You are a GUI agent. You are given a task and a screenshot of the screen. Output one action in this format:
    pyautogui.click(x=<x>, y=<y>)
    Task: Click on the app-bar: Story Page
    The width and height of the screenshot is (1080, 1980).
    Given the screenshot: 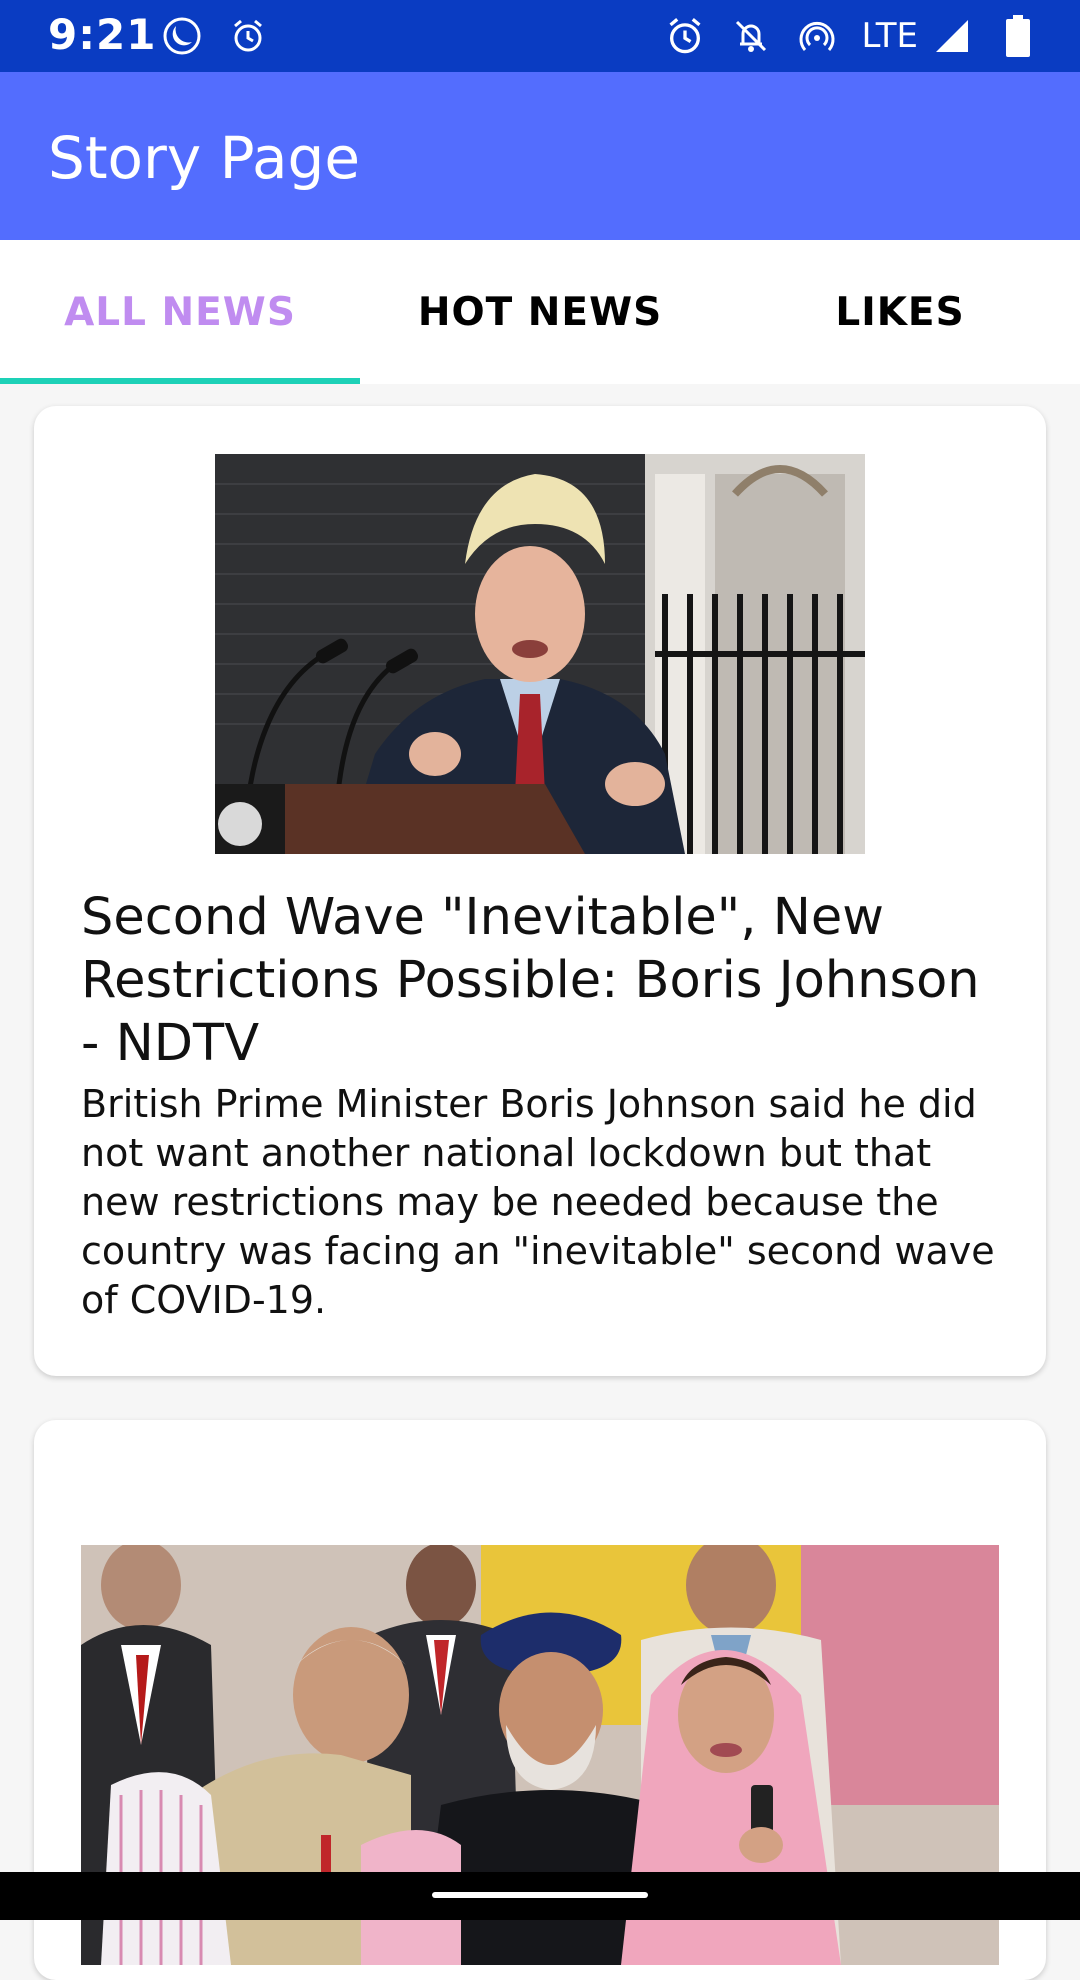 What is the action you would take?
    pyautogui.click(x=540, y=156)
    